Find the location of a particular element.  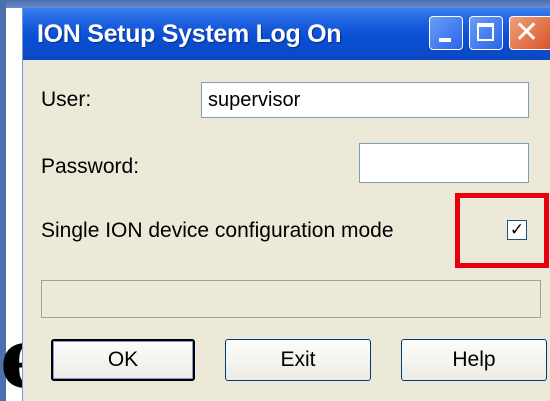

user-label: User: is located at coordinates (66, 99).